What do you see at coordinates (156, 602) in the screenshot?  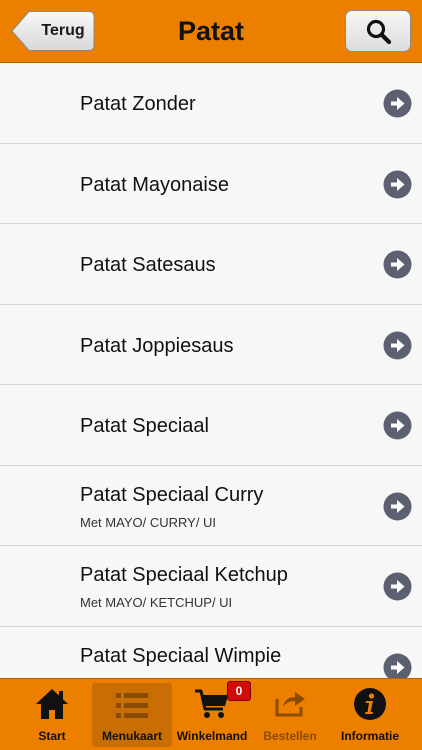 I see `item-subtitle: Met MAYO/ KETCHUP/ UI` at bounding box center [156, 602].